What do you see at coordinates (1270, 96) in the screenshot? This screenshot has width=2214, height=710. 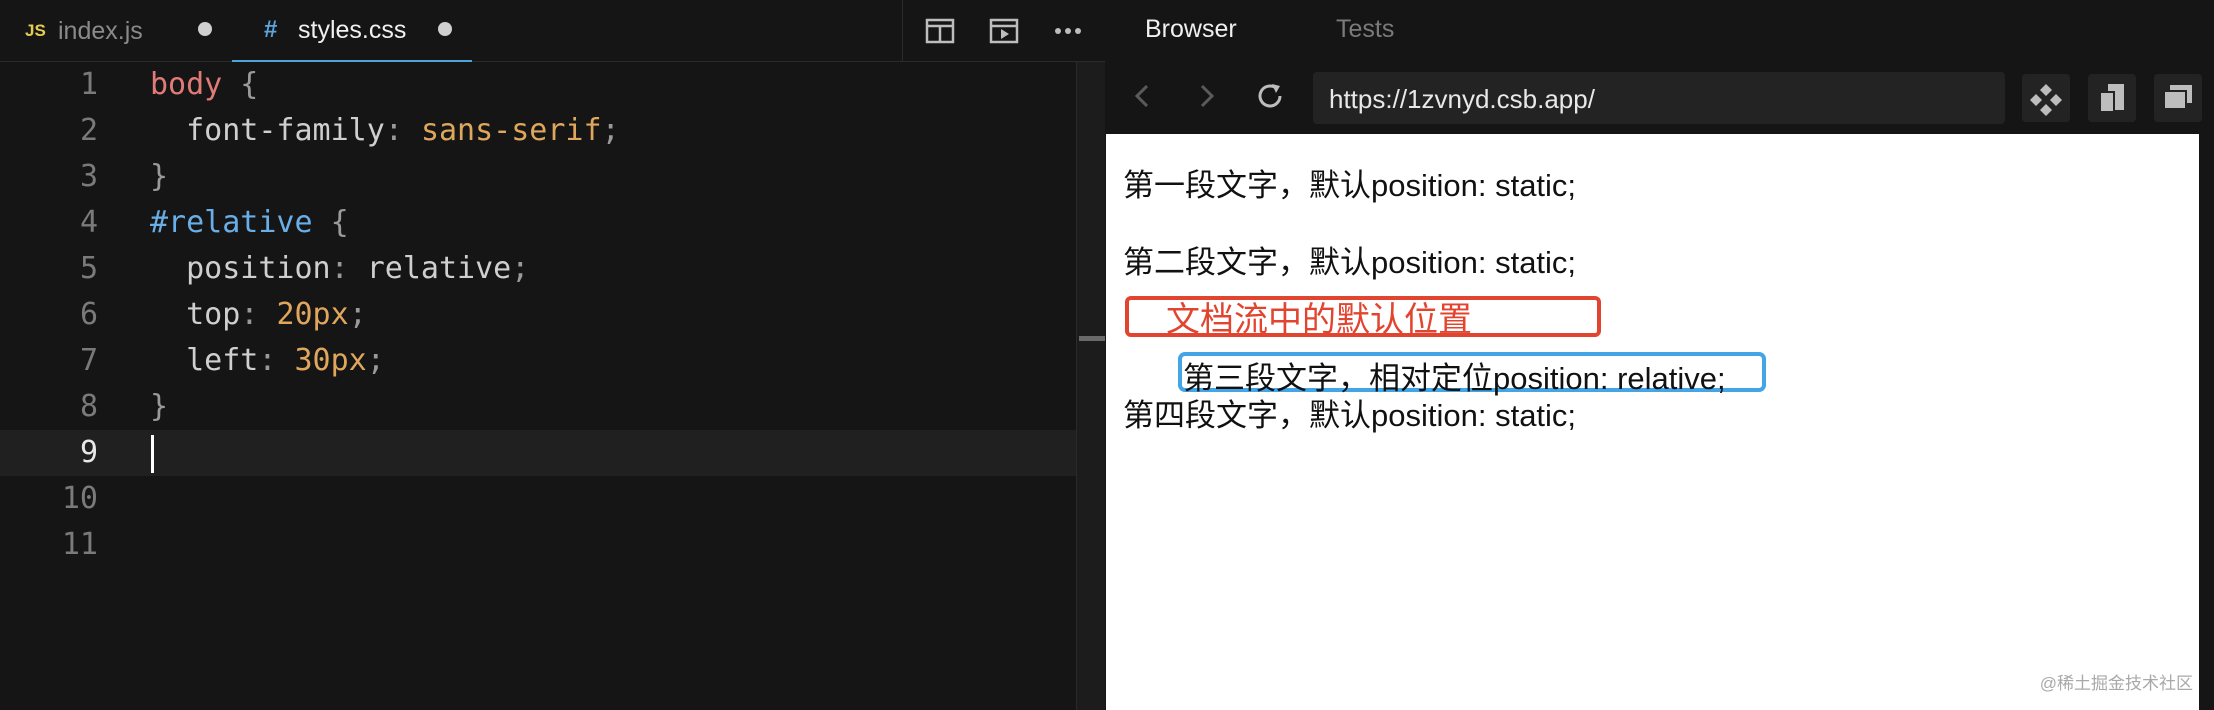 I see `refresh-icon` at bounding box center [1270, 96].